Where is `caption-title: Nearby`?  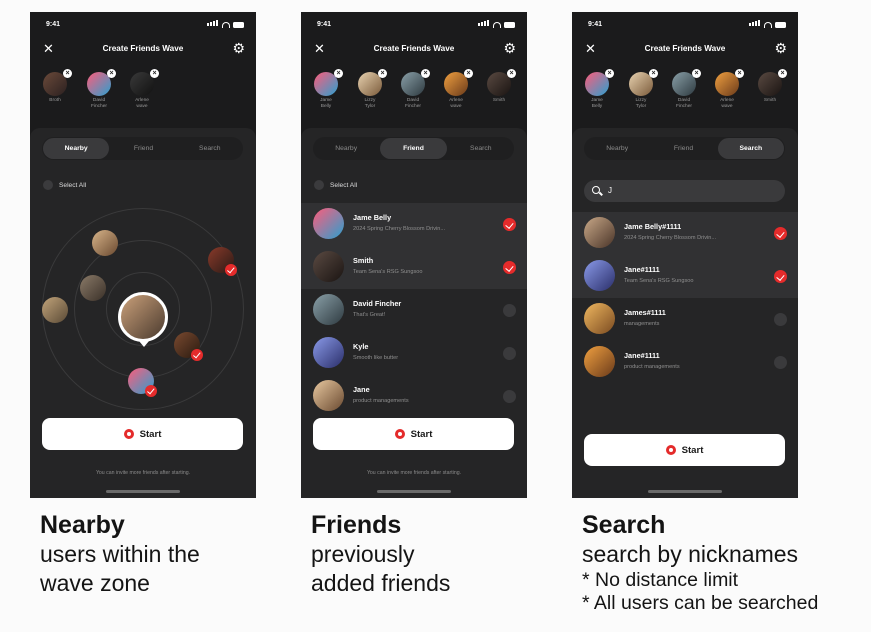
caption-title: Nearby is located at coordinates (82, 525).